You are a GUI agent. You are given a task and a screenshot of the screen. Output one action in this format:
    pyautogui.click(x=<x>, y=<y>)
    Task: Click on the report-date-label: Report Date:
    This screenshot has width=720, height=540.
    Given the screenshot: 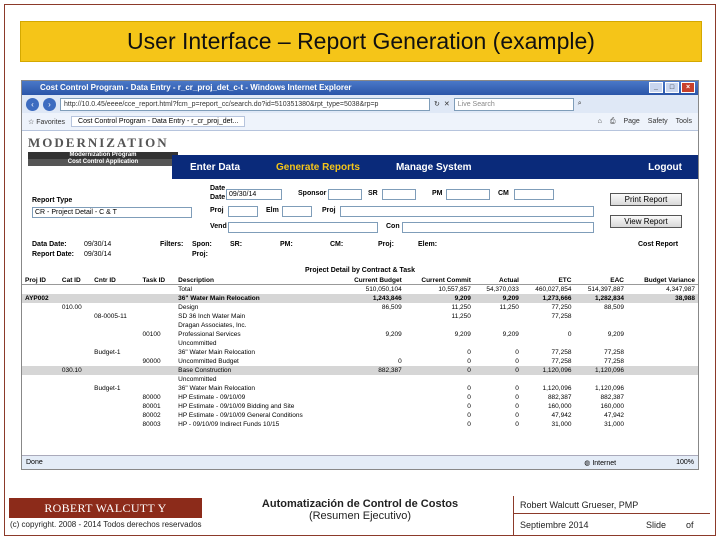 What is the action you would take?
    pyautogui.click(x=53, y=254)
    